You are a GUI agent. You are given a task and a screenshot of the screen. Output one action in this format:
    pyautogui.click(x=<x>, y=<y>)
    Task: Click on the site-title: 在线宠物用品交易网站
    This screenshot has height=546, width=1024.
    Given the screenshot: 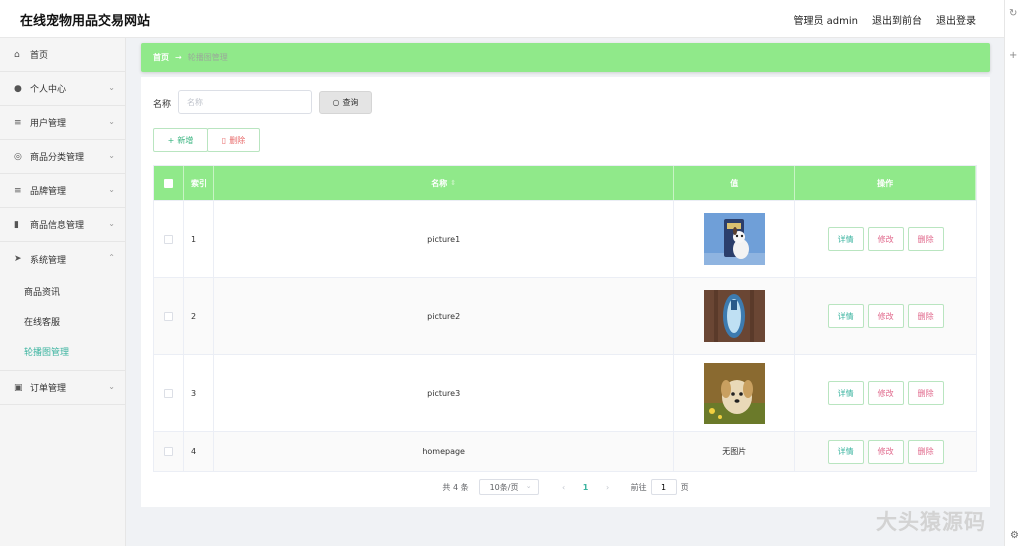 What is the action you would take?
    pyautogui.click(x=85, y=21)
    